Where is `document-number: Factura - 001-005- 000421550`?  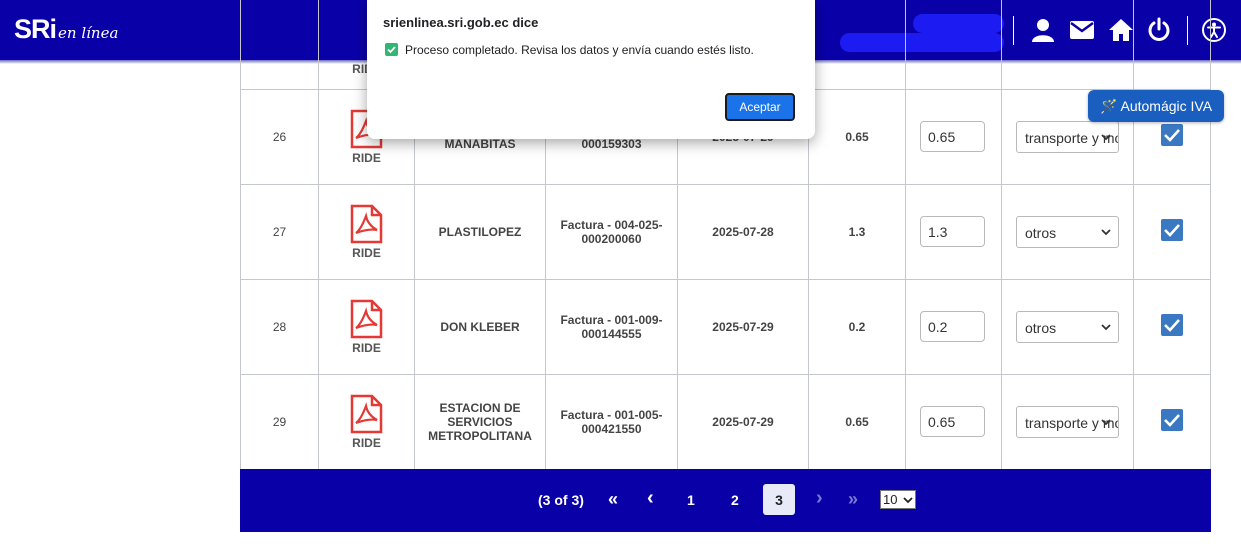
document-number: Factura - 001-005- 000421550 is located at coordinates (611, 421).